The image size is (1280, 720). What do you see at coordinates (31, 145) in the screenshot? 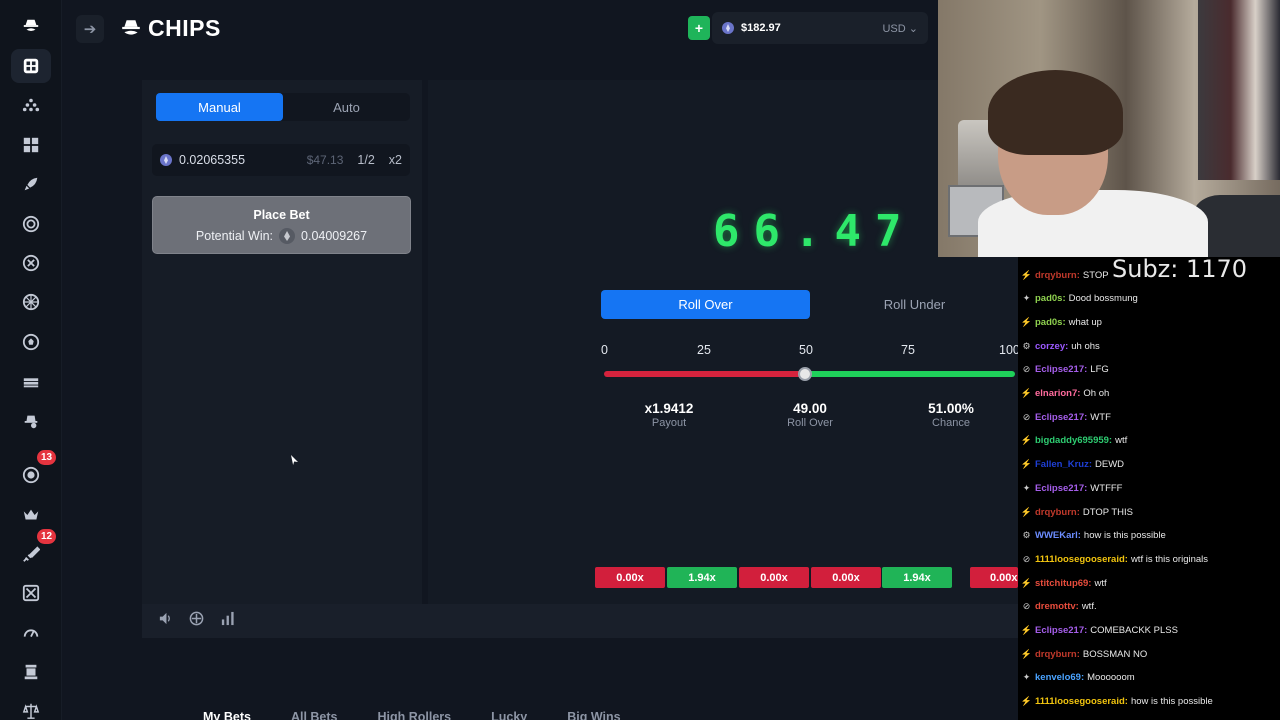
I see `sidebar-item-keno` at bounding box center [31, 145].